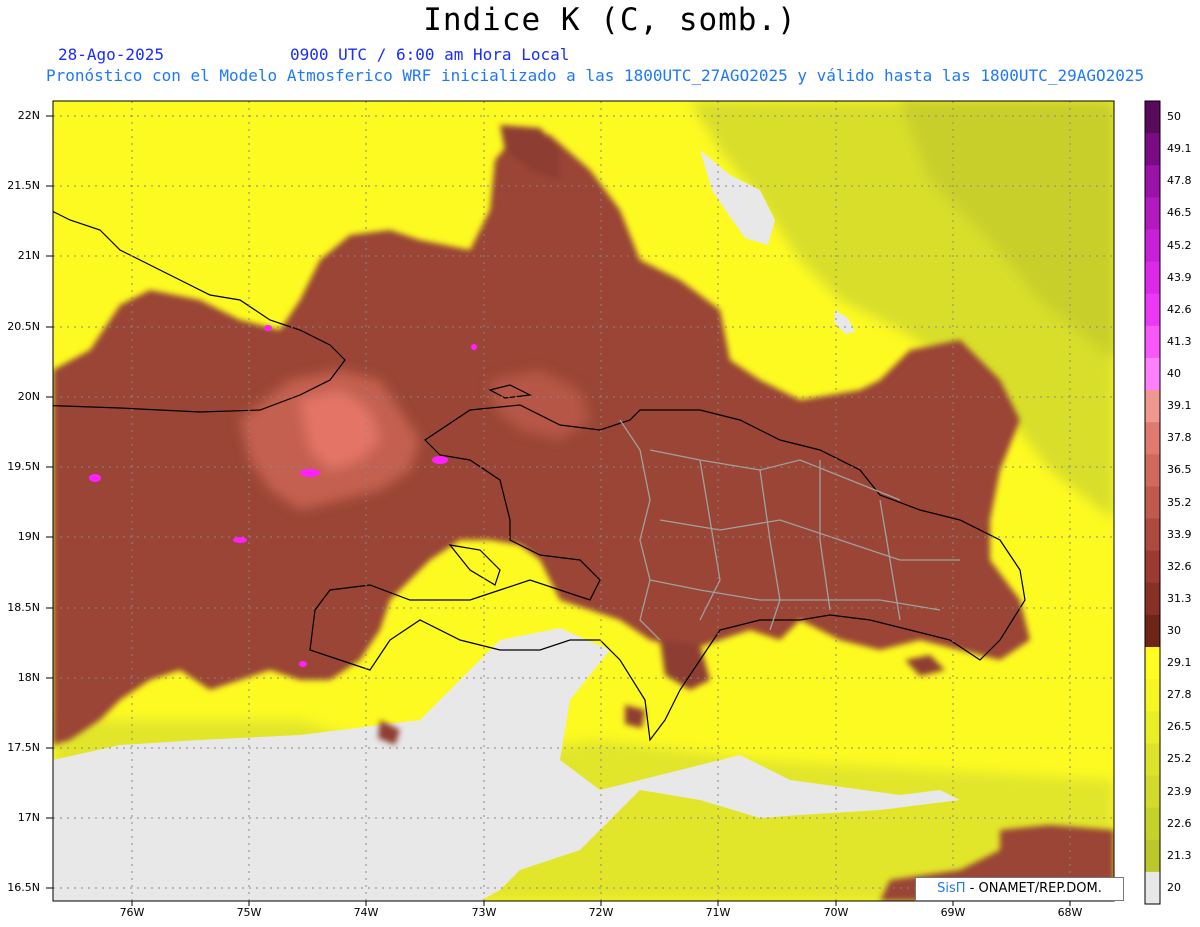 This screenshot has width=1200, height=927. I want to click on colorbar-label: 46.5, so click(1179, 213).